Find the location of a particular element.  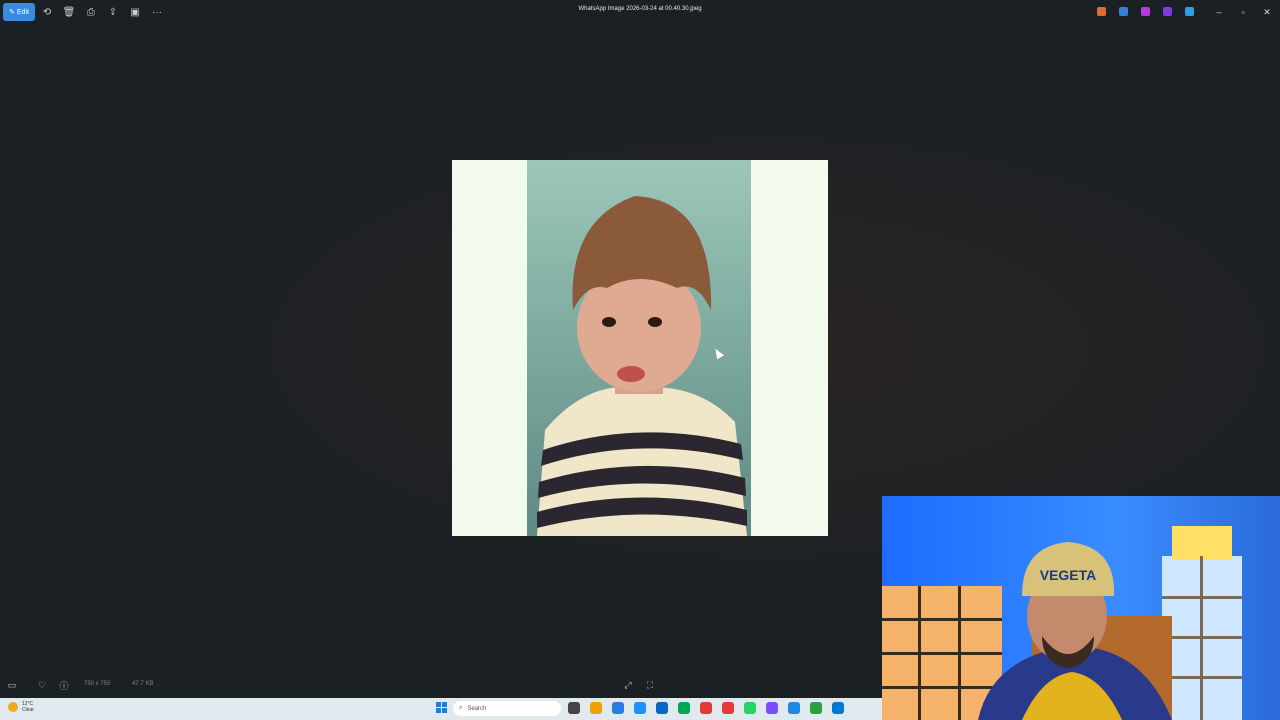

youtube-icon is located at coordinates (728, 708).